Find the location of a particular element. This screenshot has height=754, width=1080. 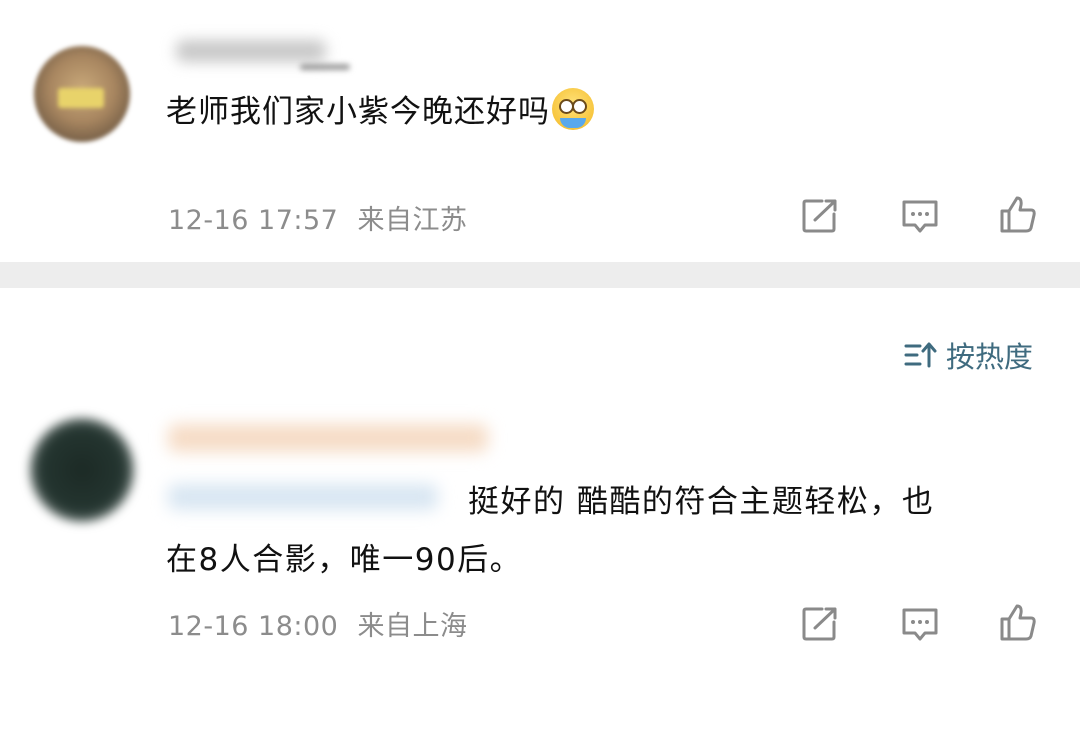

sort-by-hot-button: 按热度 is located at coordinates (968, 355).